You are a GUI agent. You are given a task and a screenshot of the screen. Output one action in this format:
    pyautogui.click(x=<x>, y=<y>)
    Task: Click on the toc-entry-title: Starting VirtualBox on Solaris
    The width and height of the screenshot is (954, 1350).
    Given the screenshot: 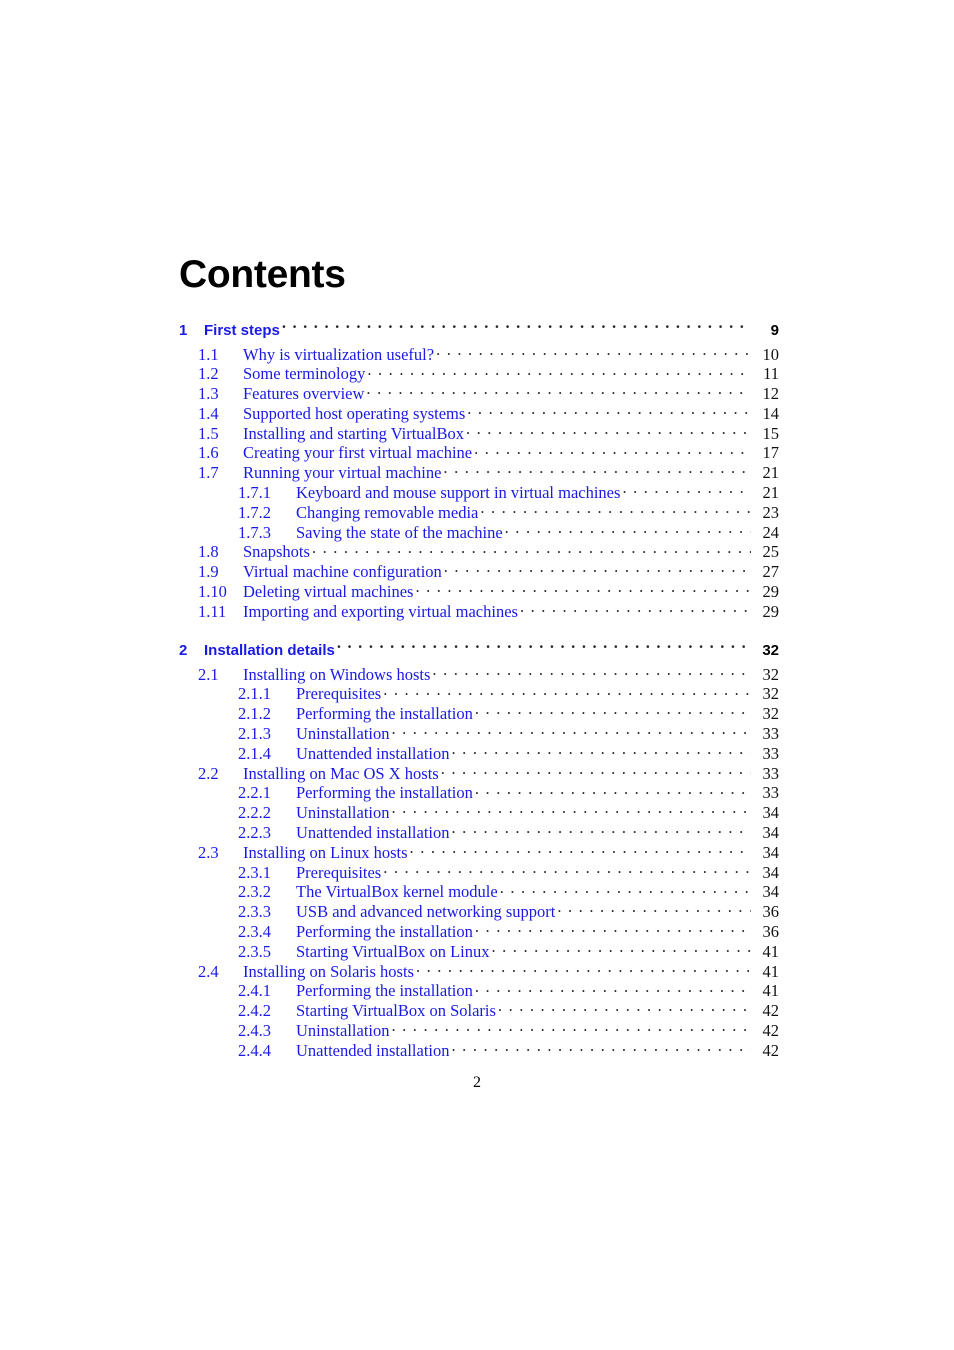 What is the action you would take?
    pyautogui.click(x=396, y=1011)
    